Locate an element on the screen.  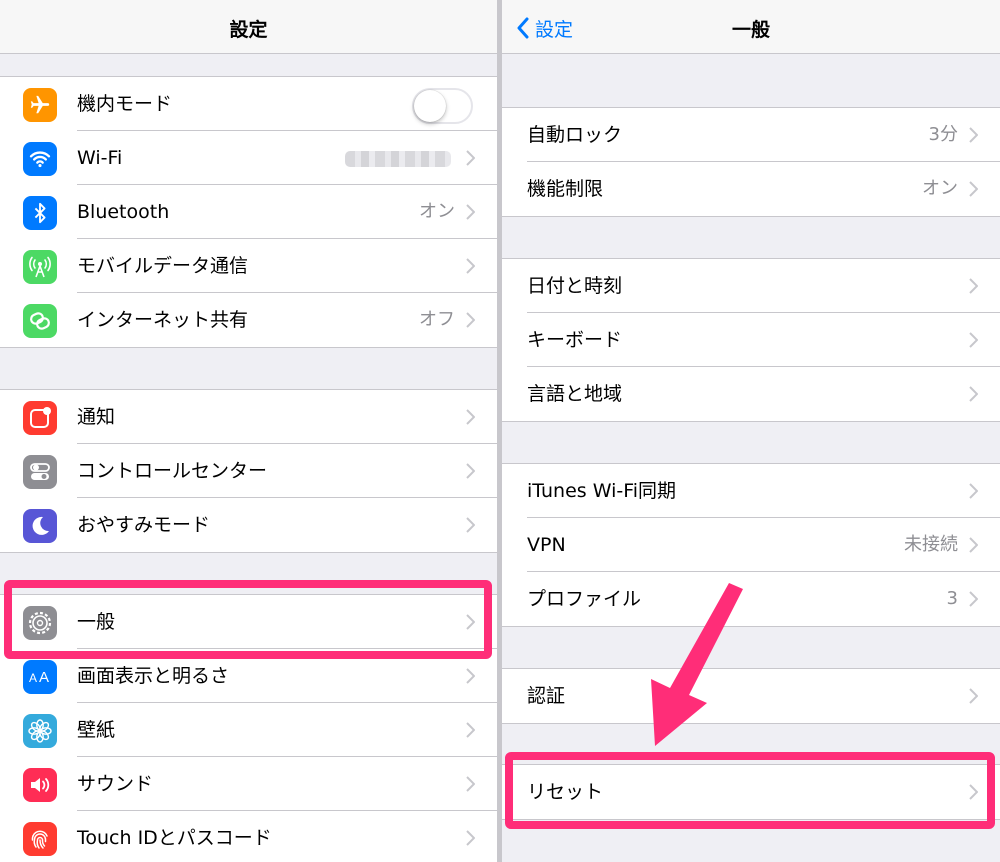
gear-icon is located at coordinates (40, 623).